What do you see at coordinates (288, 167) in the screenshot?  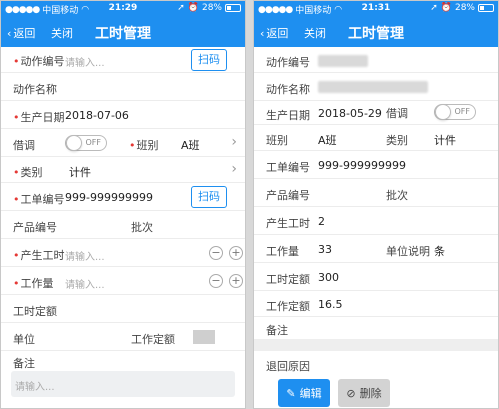 I see `work-order-label: 工单编号` at bounding box center [288, 167].